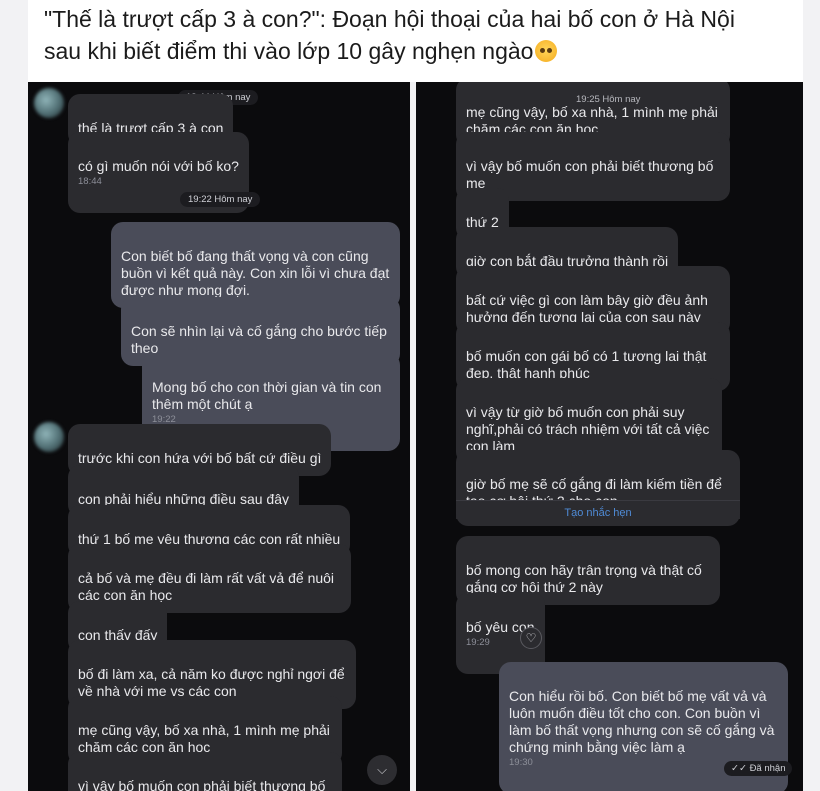 The height and width of the screenshot is (791, 820). Describe the element at coordinates (598, 513) in the screenshot. I see `create-reminder-button: Tạo nhắc hẹn` at that location.